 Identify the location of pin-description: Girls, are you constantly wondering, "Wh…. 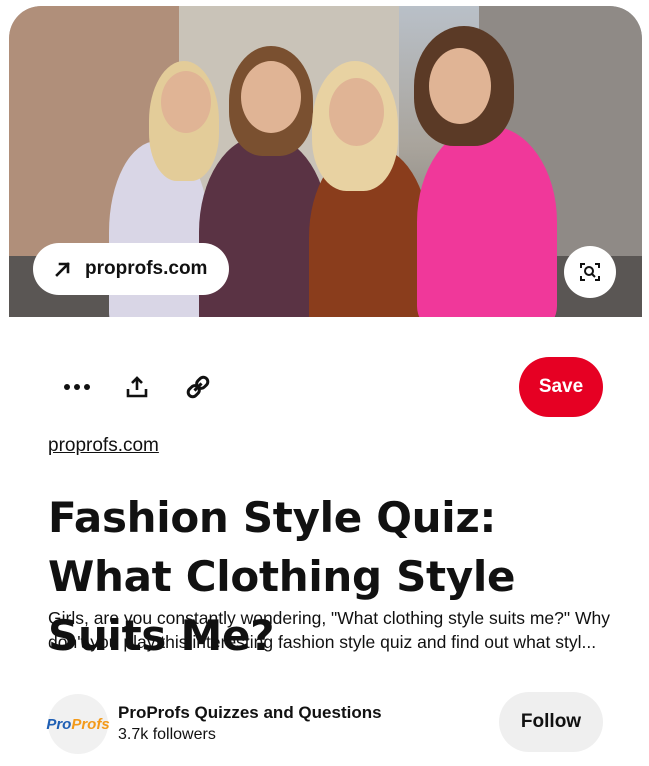
(329, 630).